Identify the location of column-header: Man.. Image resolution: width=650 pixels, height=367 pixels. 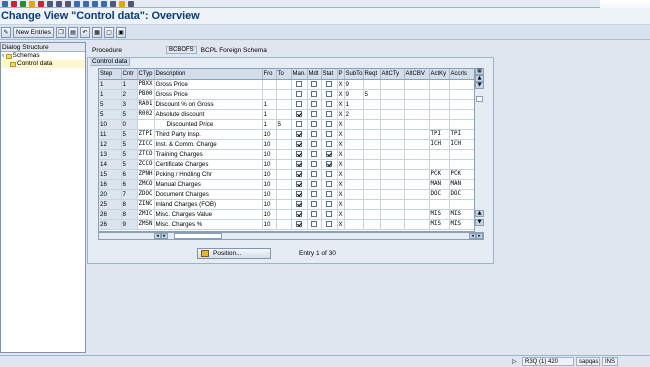
(299, 74).